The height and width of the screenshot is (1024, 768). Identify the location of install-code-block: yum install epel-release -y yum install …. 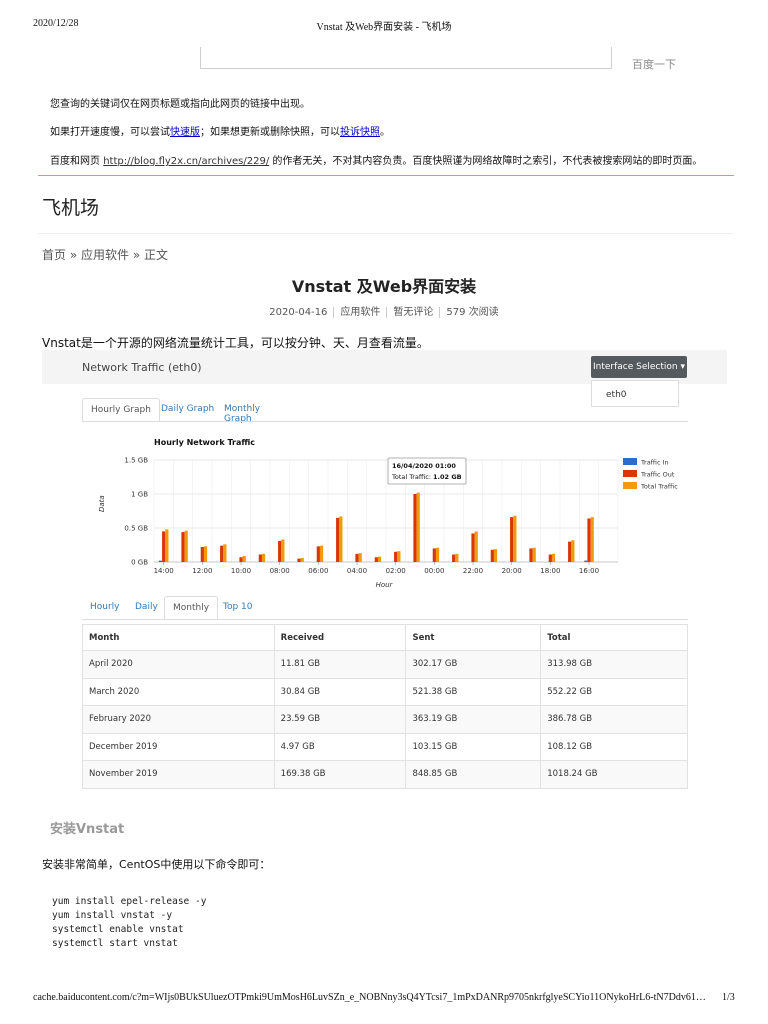
(129, 923).